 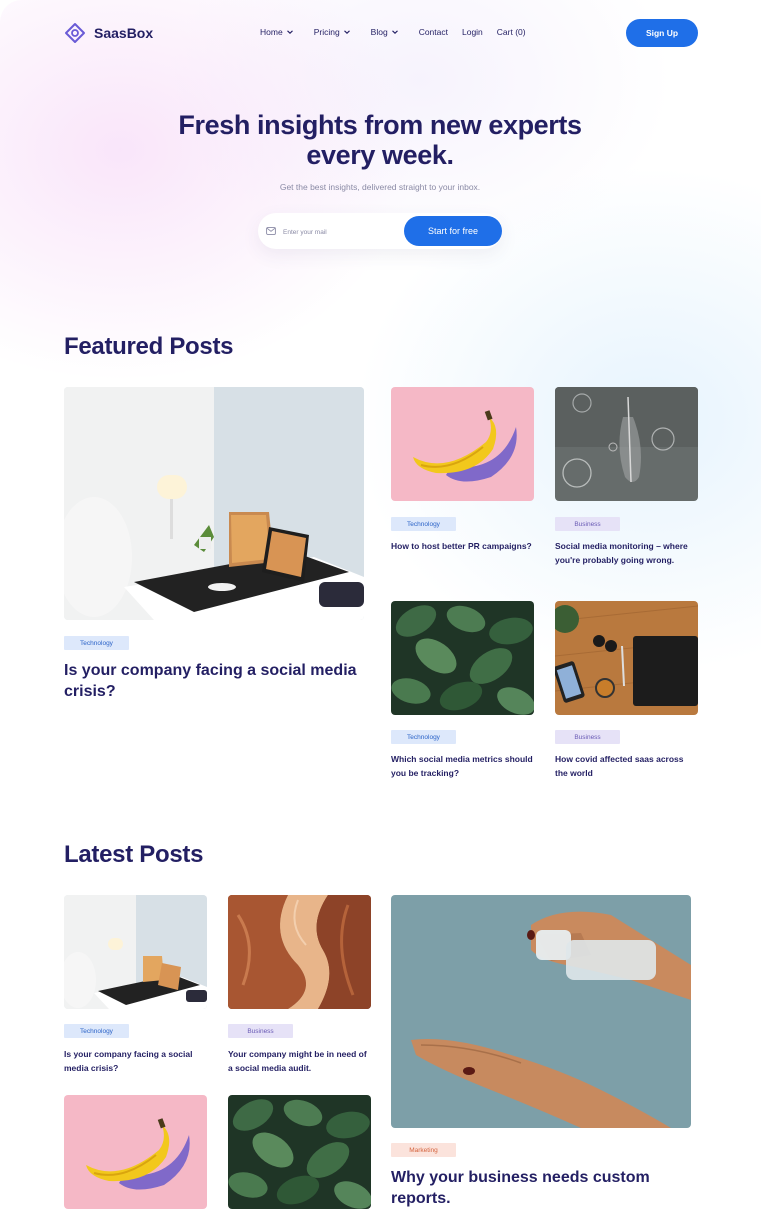 What do you see at coordinates (626, 766) in the screenshot?
I see `post-title: How covid affected saas across the world` at bounding box center [626, 766].